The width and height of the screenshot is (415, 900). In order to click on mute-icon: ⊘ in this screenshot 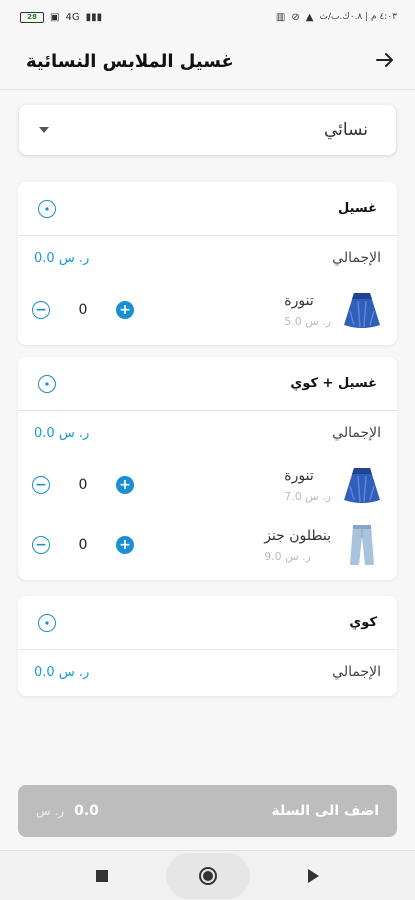, I will do `click(295, 17)`.